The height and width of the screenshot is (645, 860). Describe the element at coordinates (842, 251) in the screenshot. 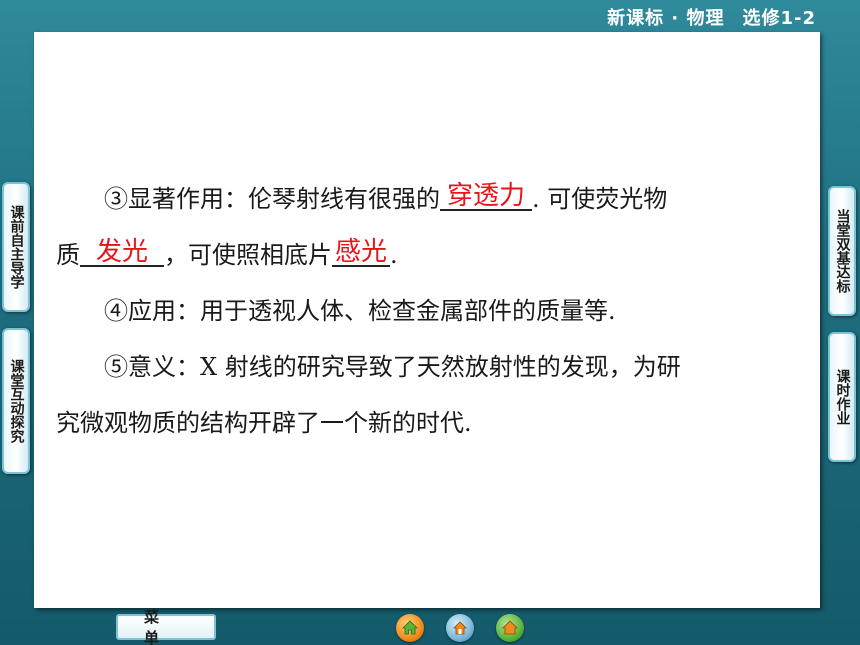

I see `tab-in-class-check: 当堂双基达标` at that location.